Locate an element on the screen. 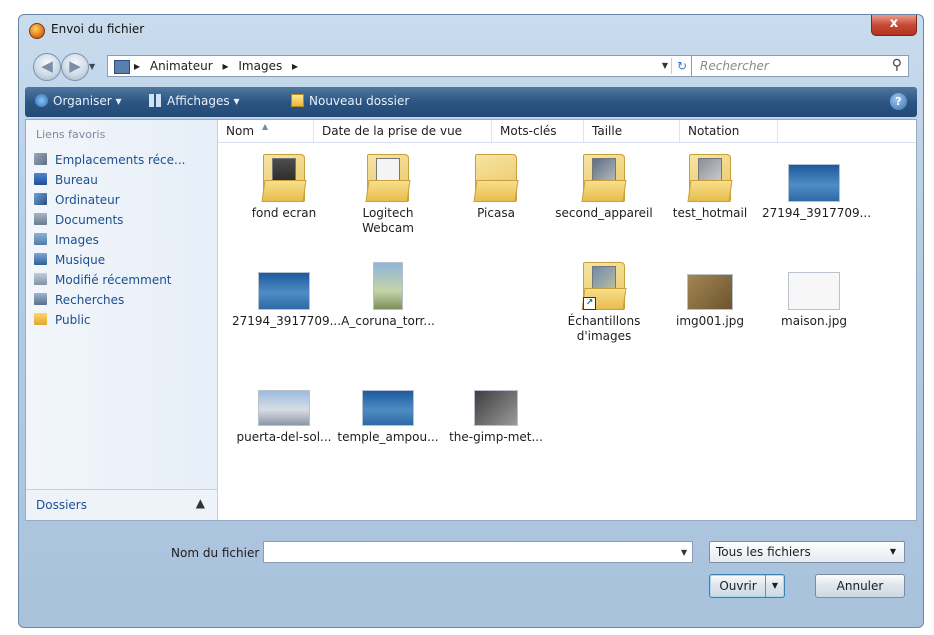  file-name: img001.jpg is located at coordinates (710, 321).